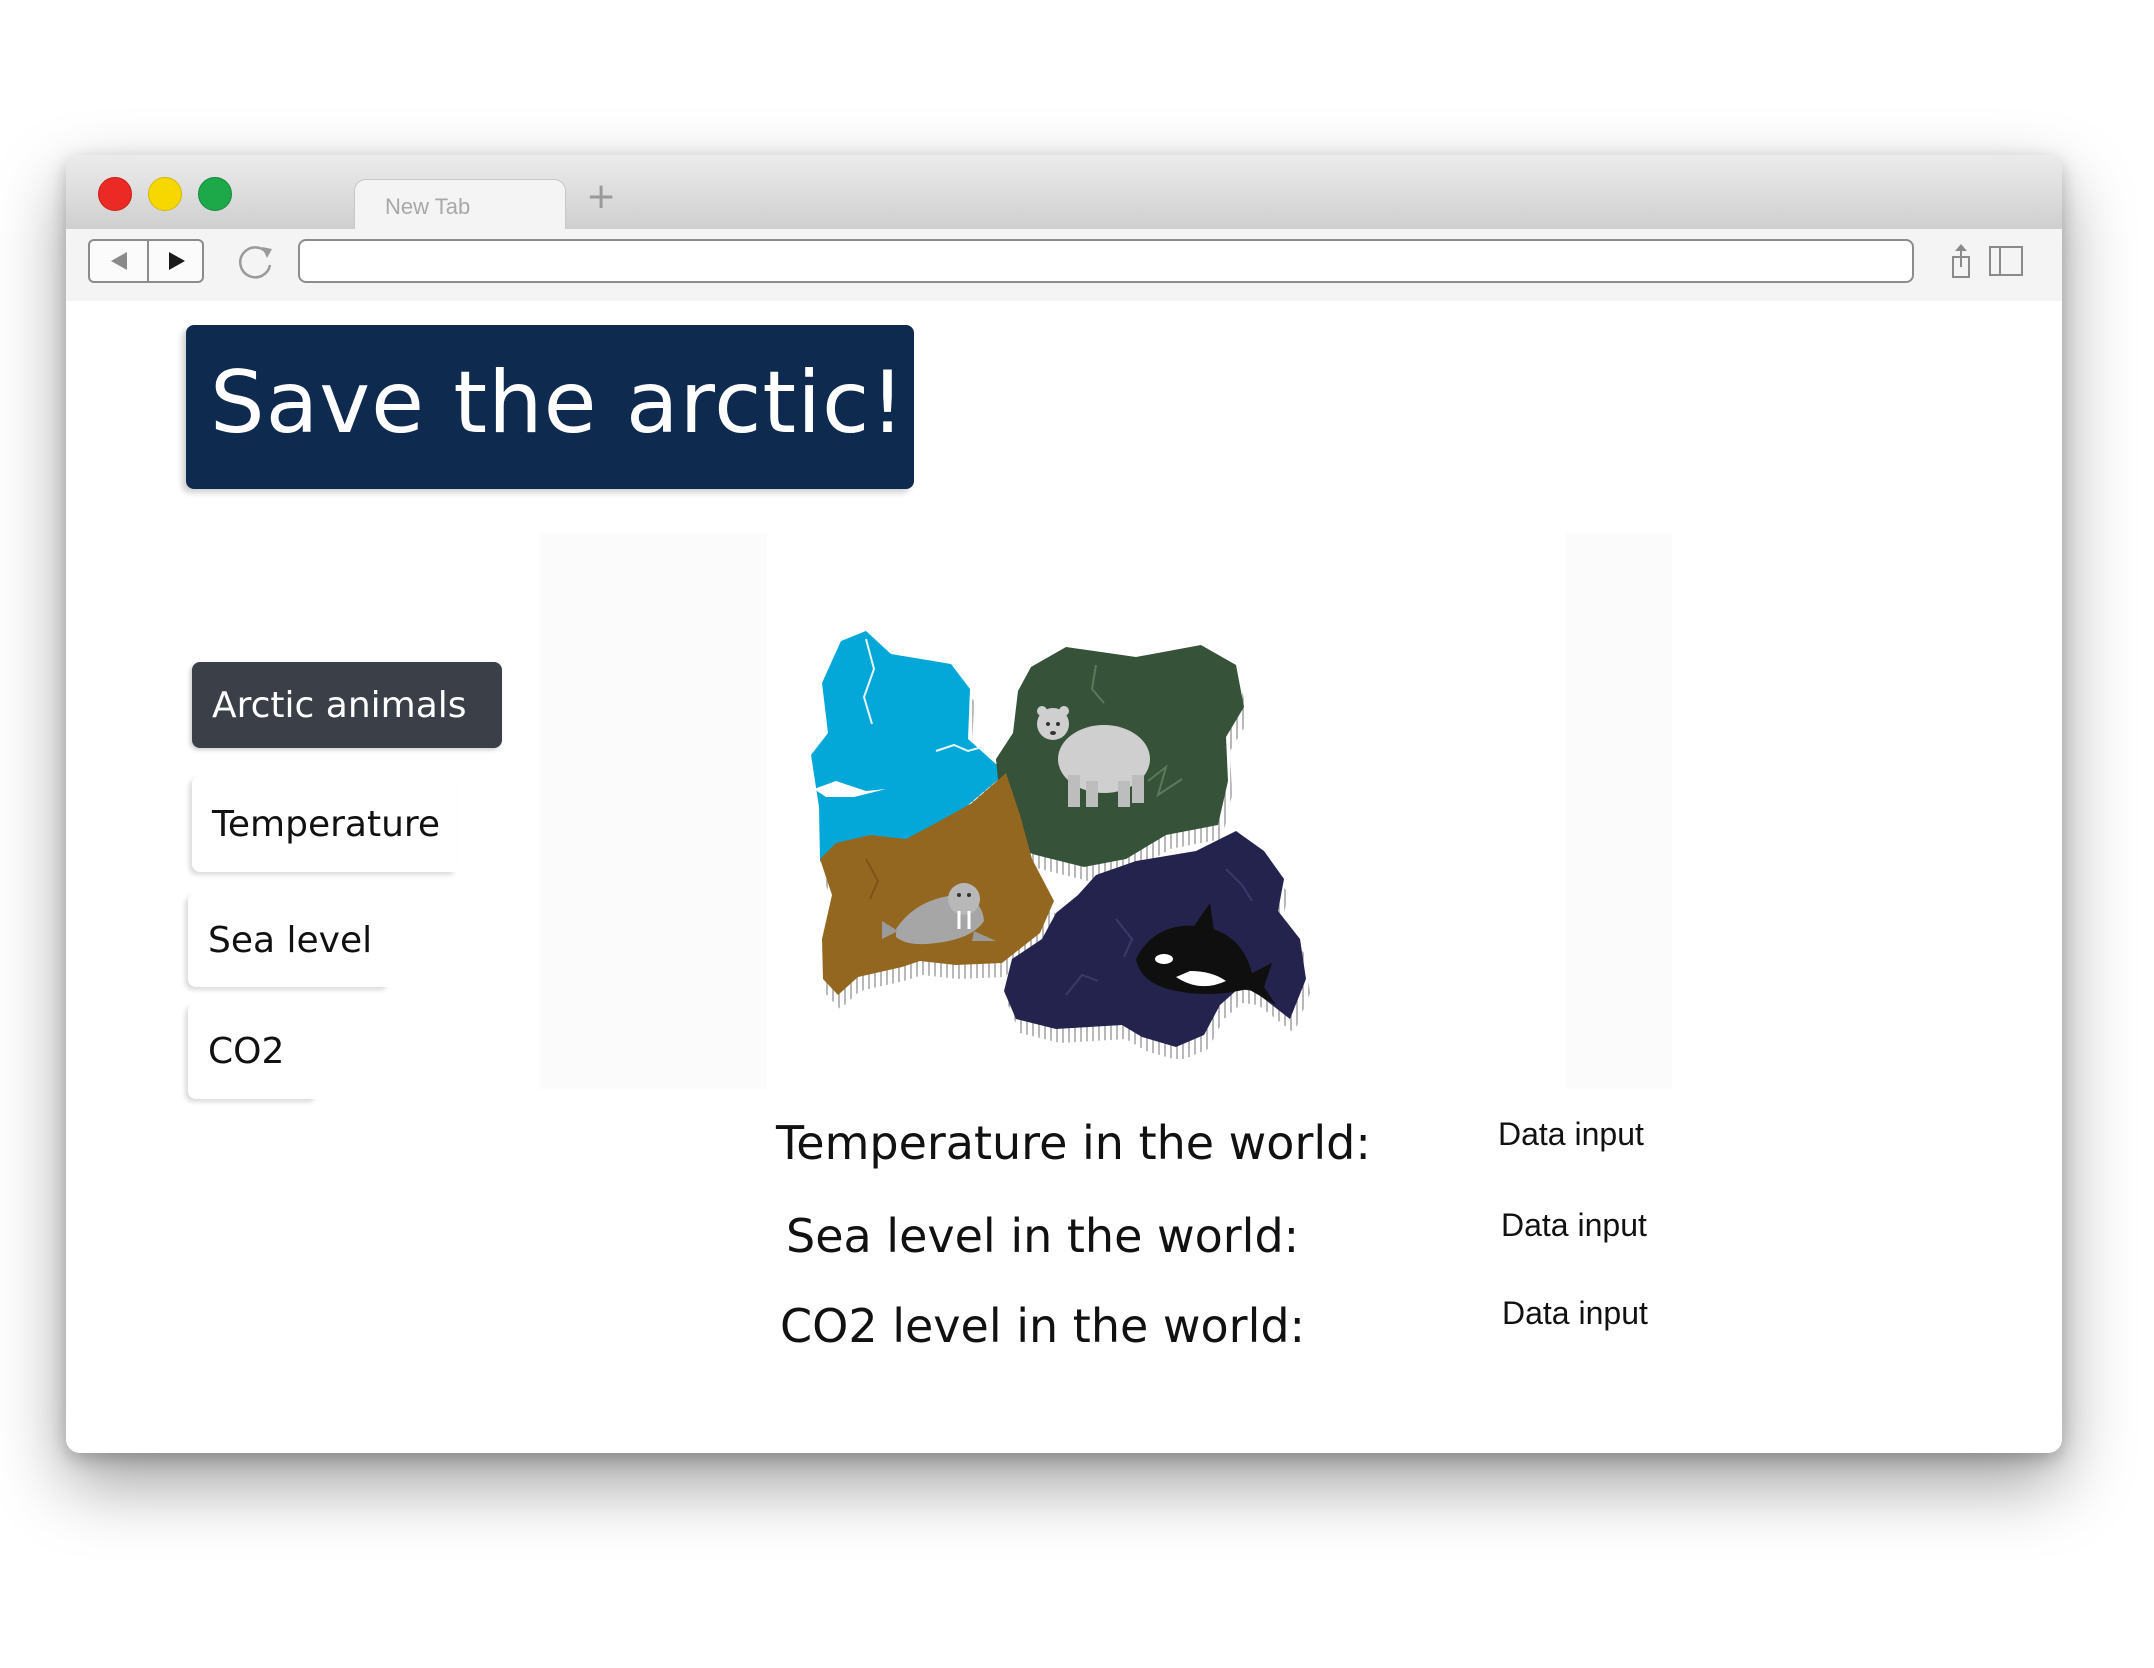 This screenshot has height=1668, width=2154. Describe the element at coordinates (1571, 1134) in the screenshot. I see `stat-temperature-value: Data input` at that location.